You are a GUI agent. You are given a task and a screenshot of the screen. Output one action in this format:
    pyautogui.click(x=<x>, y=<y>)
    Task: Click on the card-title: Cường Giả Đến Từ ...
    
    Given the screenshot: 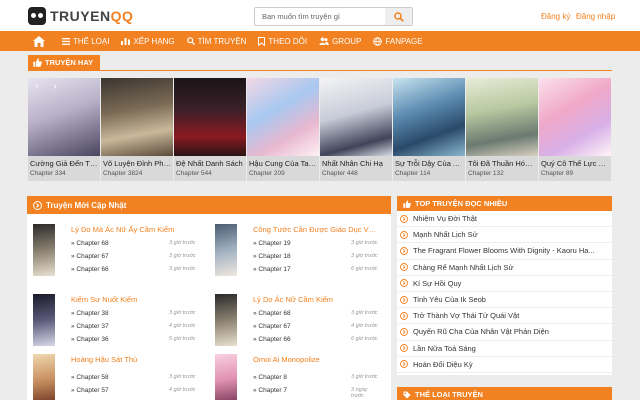 What is the action you would take?
    pyautogui.click(x=64, y=163)
    